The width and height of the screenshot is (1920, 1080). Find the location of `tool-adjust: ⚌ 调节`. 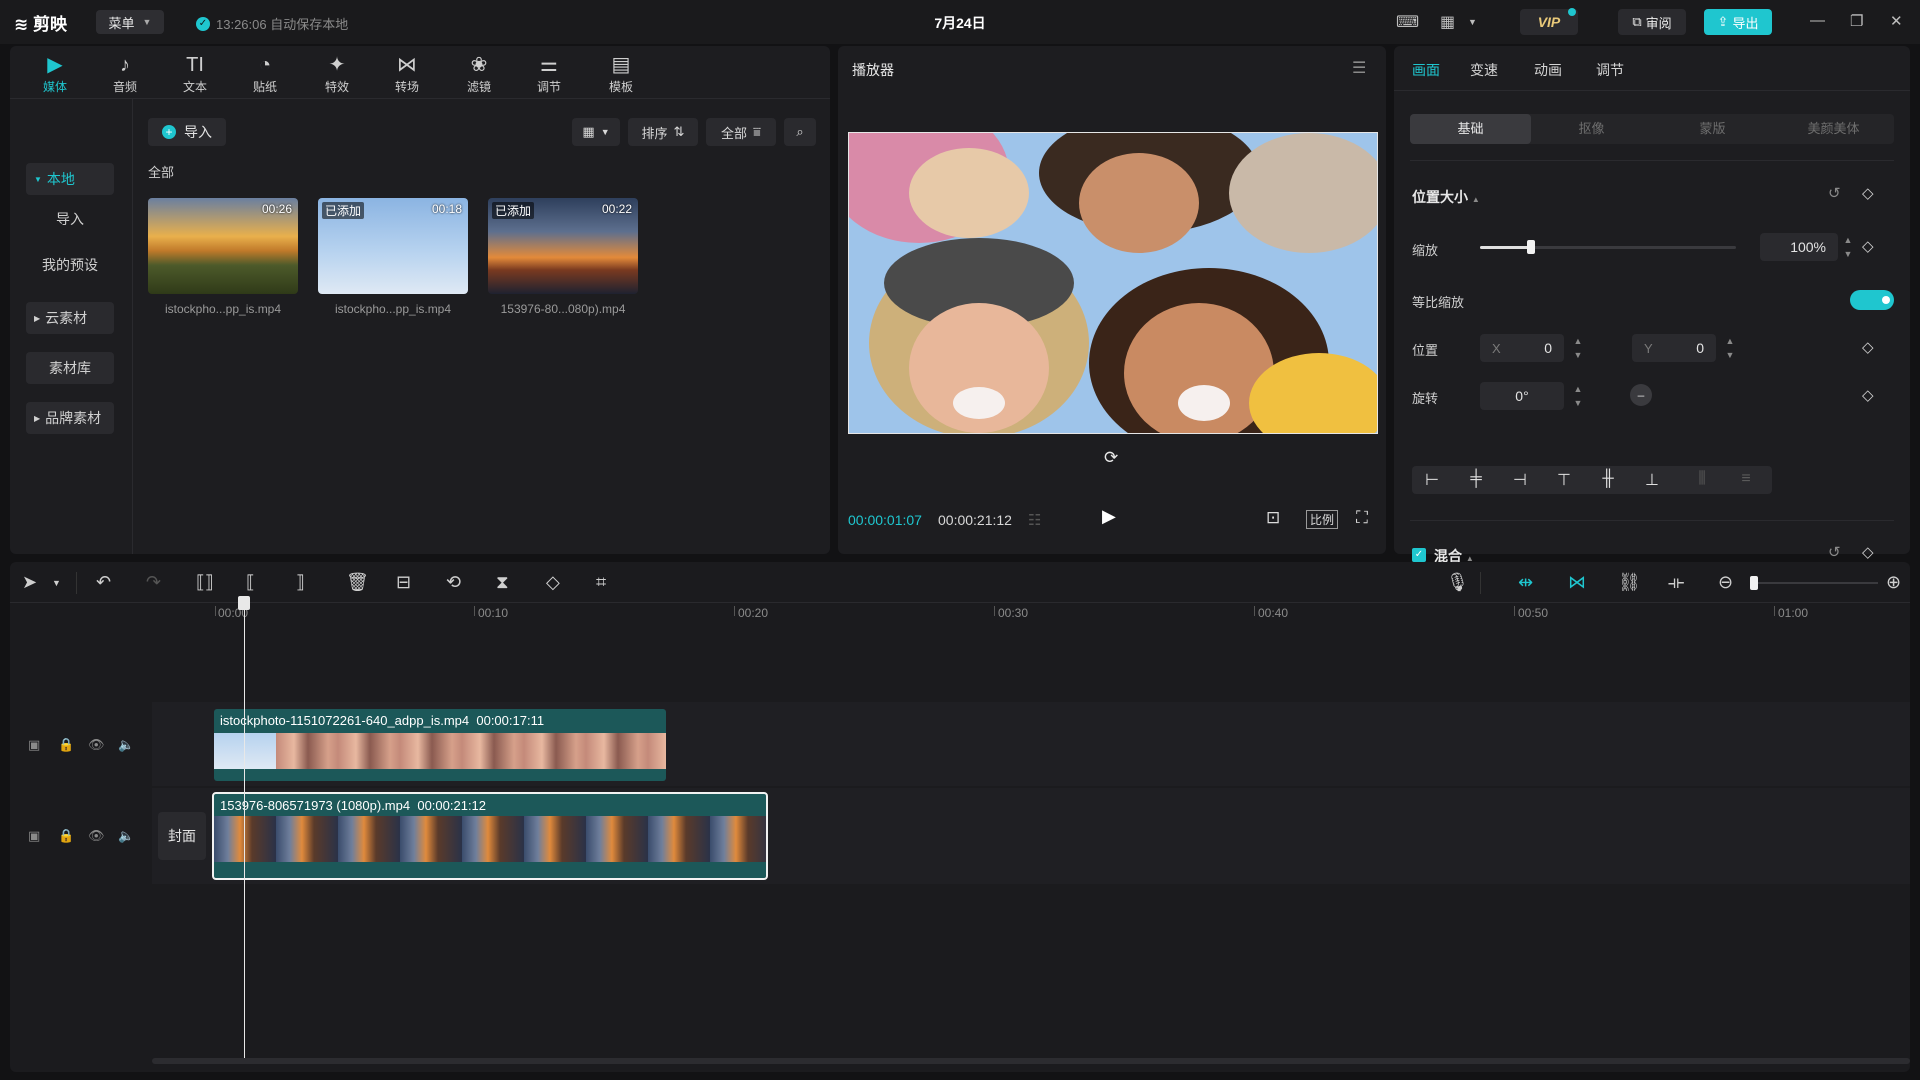

tool-adjust: ⚌ 调节 is located at coordinates (549, 73).